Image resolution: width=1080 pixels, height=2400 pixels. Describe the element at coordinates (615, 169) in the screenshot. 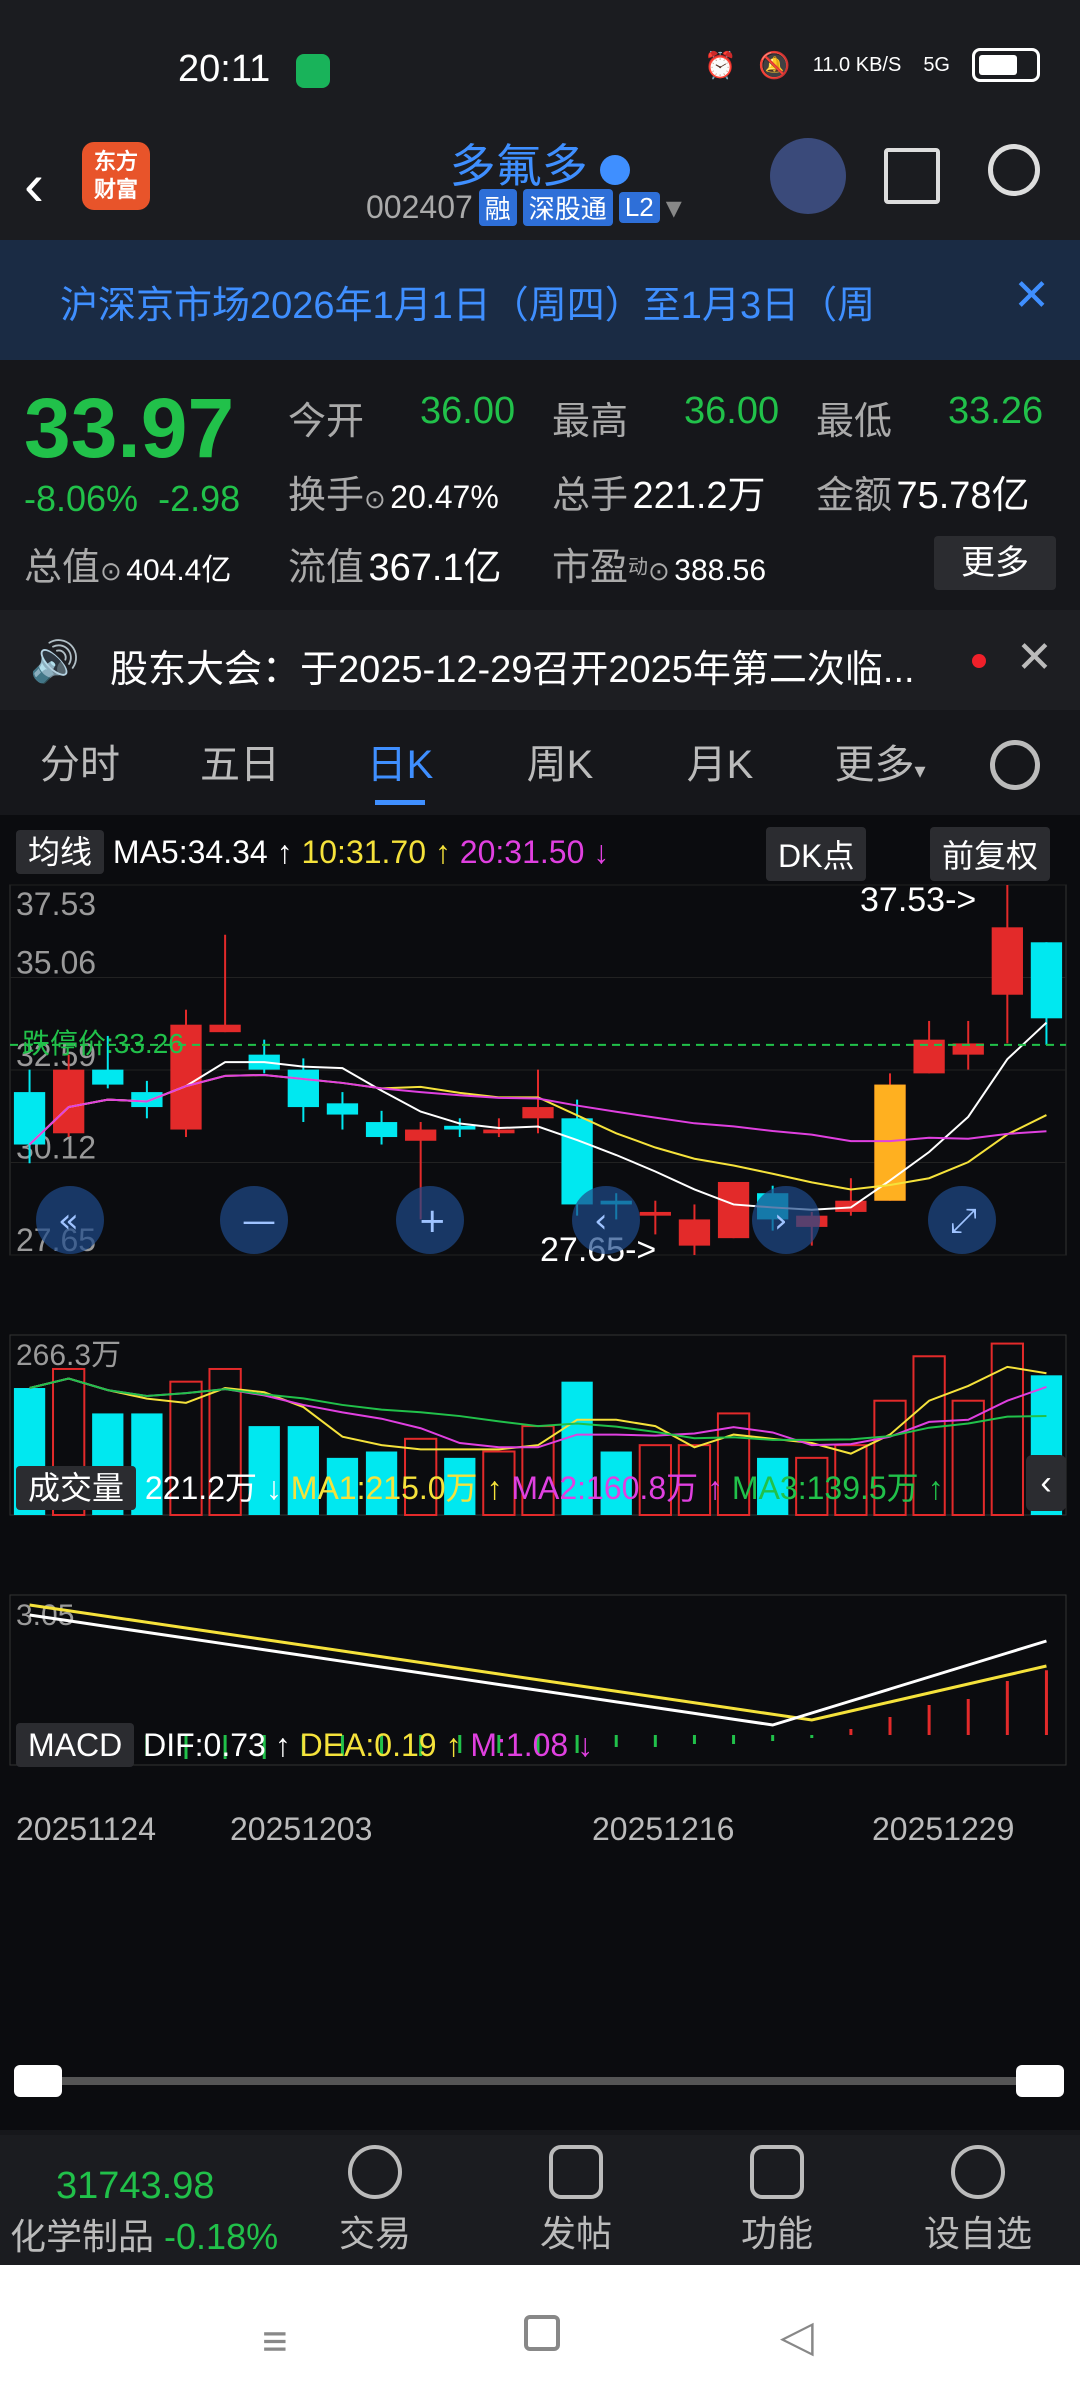

I see `verified-icon` at that location.